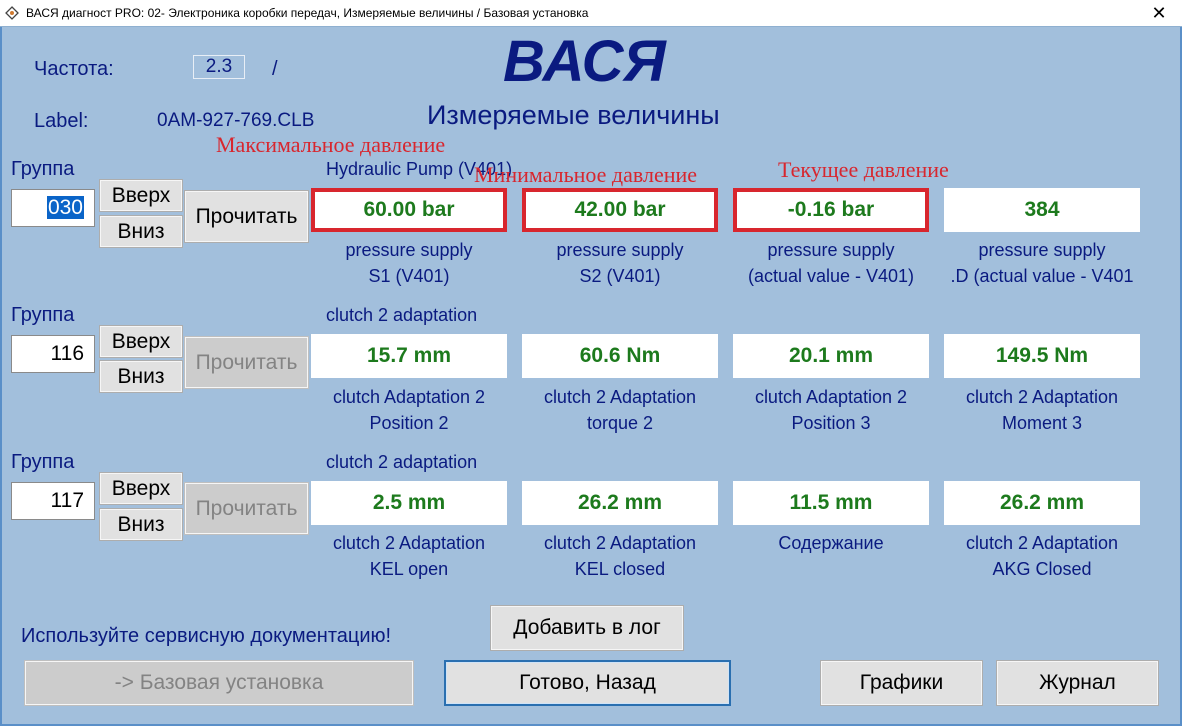 The width and height of the screenshot is (1182, 726). What do you see at coordinates (586, 174) in the screenshot?
I see `annotation-min-pressure: Минимальное давление` at bounding box center [586, 174].